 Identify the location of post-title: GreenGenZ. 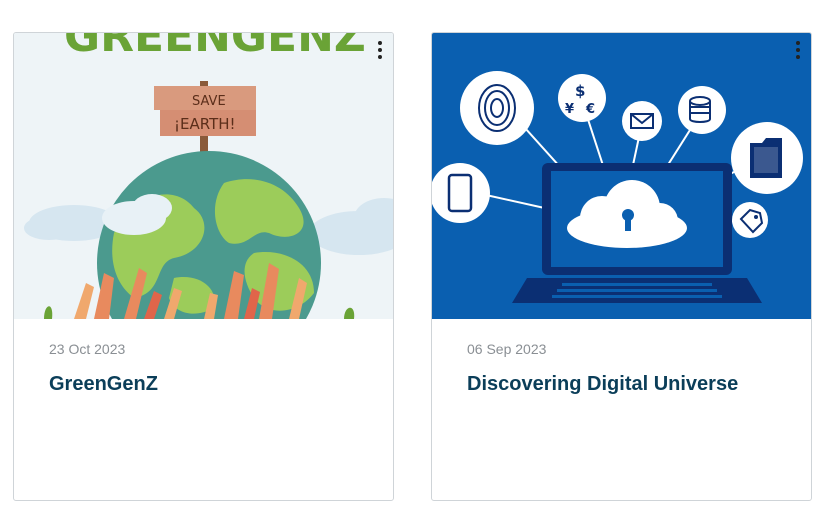
(103, 384).